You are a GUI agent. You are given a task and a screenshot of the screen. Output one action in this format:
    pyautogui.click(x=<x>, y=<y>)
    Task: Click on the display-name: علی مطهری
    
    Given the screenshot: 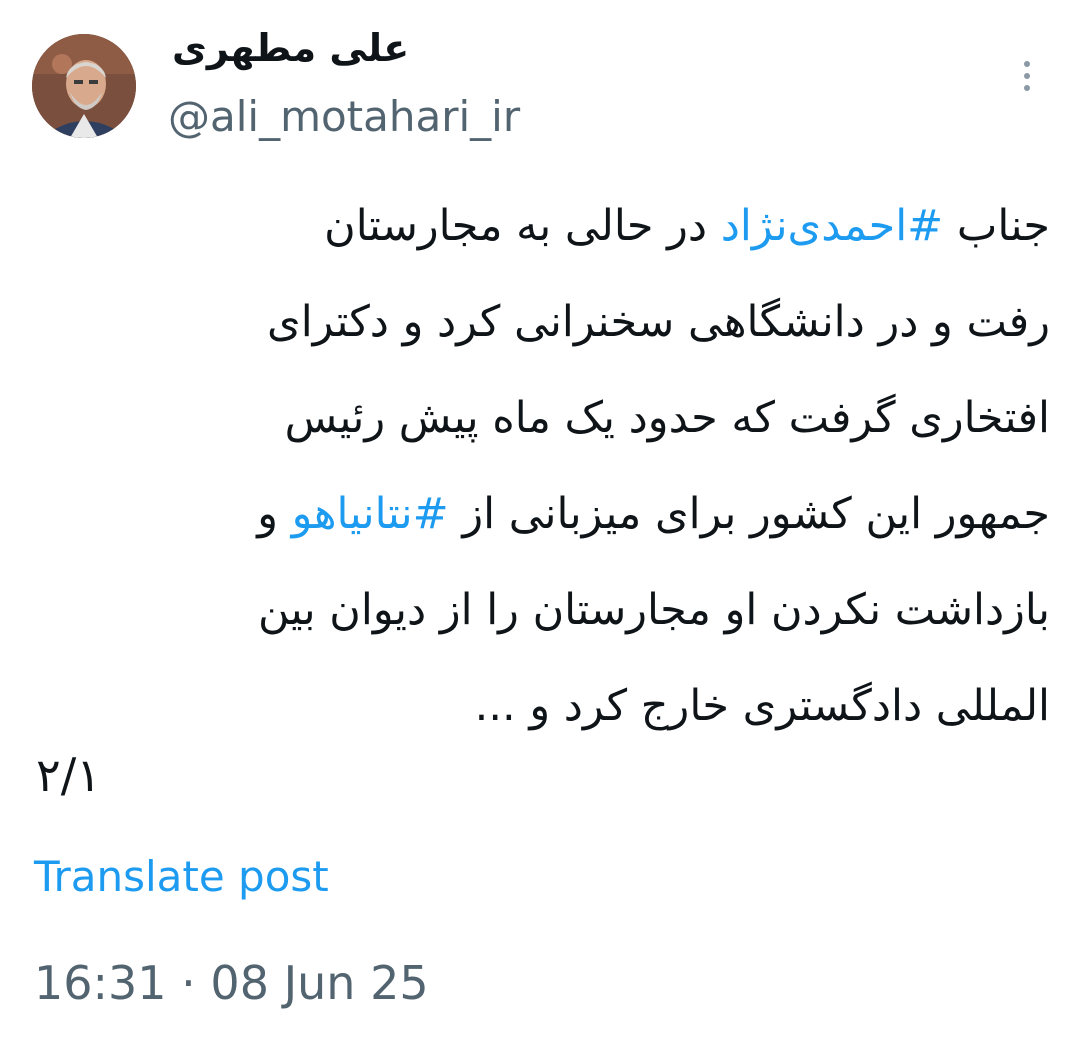 What is the action you would take?
    pyautogui.click(x=290, y=48)
    